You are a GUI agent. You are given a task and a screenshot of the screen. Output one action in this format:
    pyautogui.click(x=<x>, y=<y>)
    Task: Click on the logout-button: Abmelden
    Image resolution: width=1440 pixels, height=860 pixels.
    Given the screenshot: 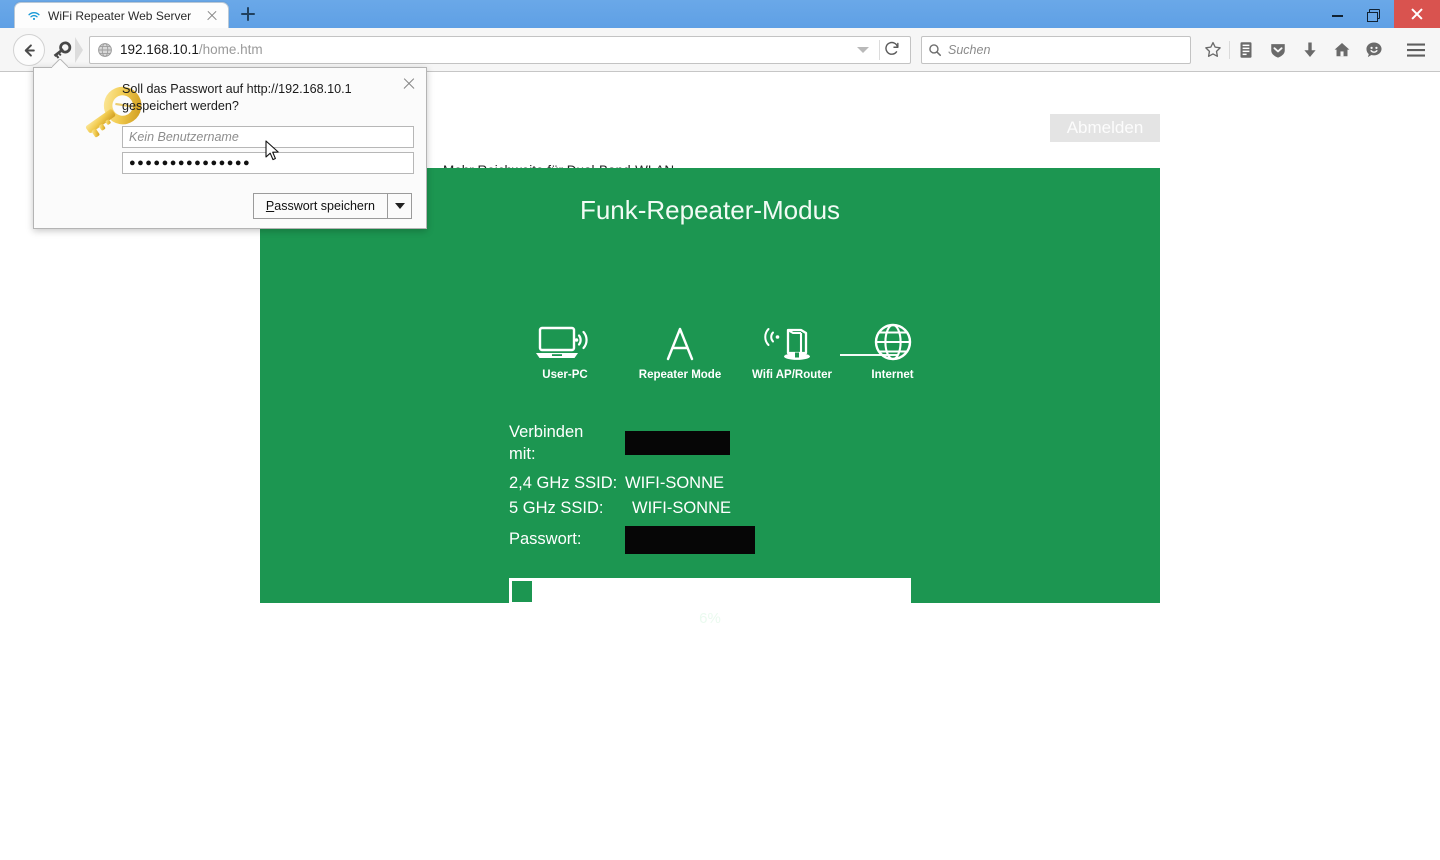 What is the action you would take?
    pyautogui.click(x=1105, y=128)
    